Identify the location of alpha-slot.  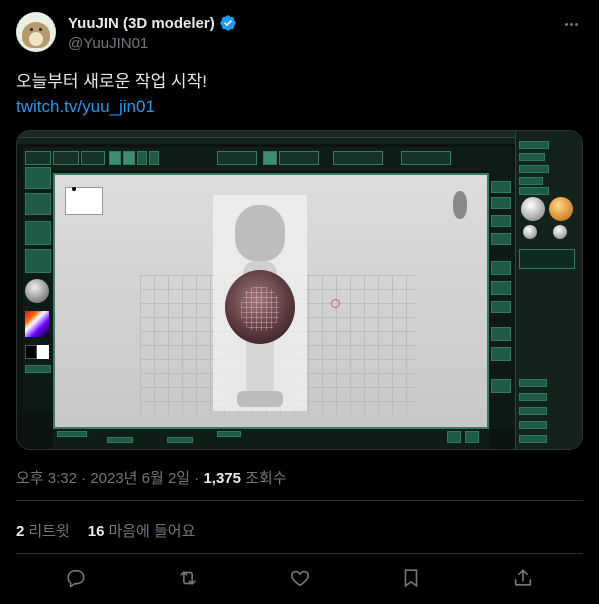
(38, 233).